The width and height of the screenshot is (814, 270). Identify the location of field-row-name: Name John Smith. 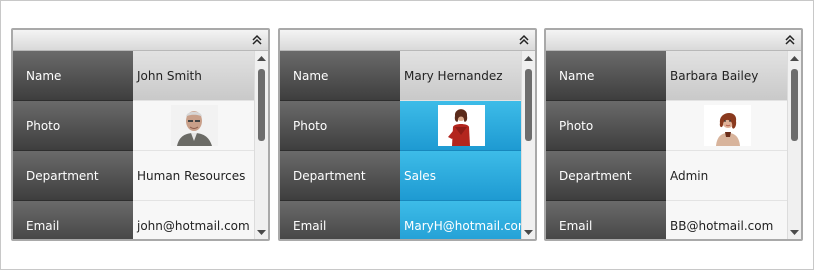
(134, 76).